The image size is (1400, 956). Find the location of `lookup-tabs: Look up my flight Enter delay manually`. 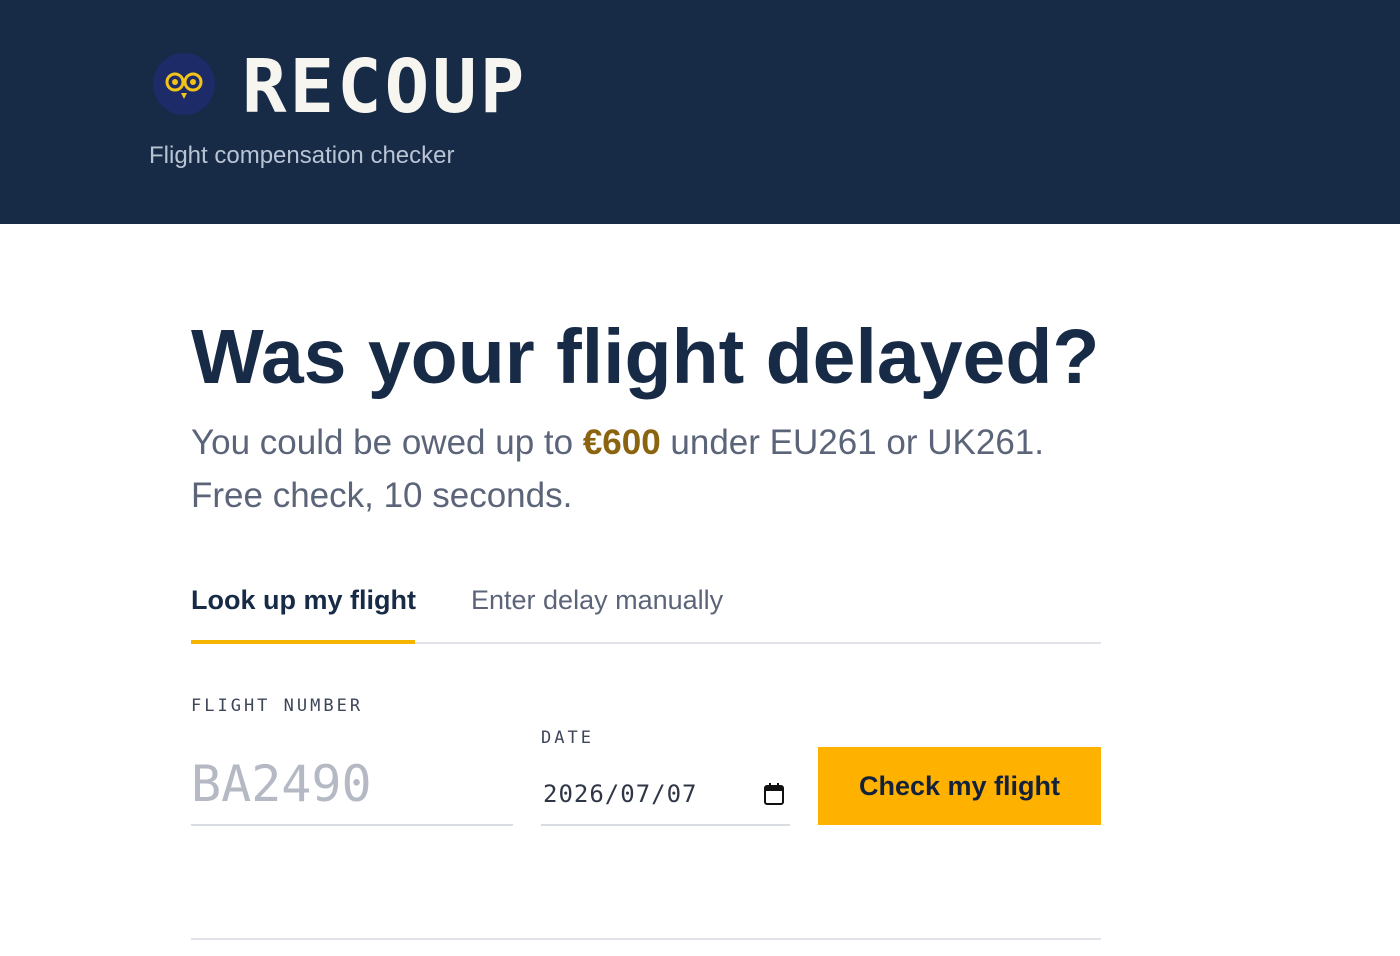

lookup-tabs: Look up my flight Enter delay manually is located at coordinates (646, 608).